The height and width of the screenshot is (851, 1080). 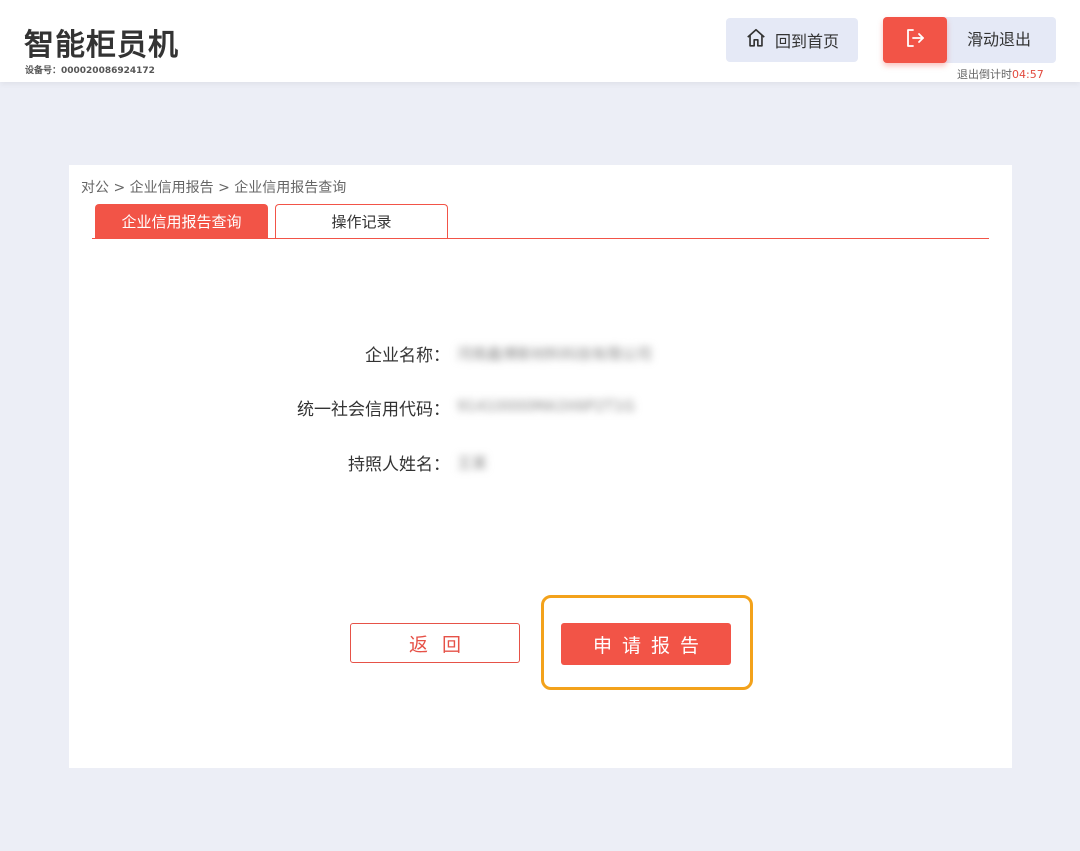 I want to click on slide-exit-label: 滑动退出, so click(x=999, y=39).